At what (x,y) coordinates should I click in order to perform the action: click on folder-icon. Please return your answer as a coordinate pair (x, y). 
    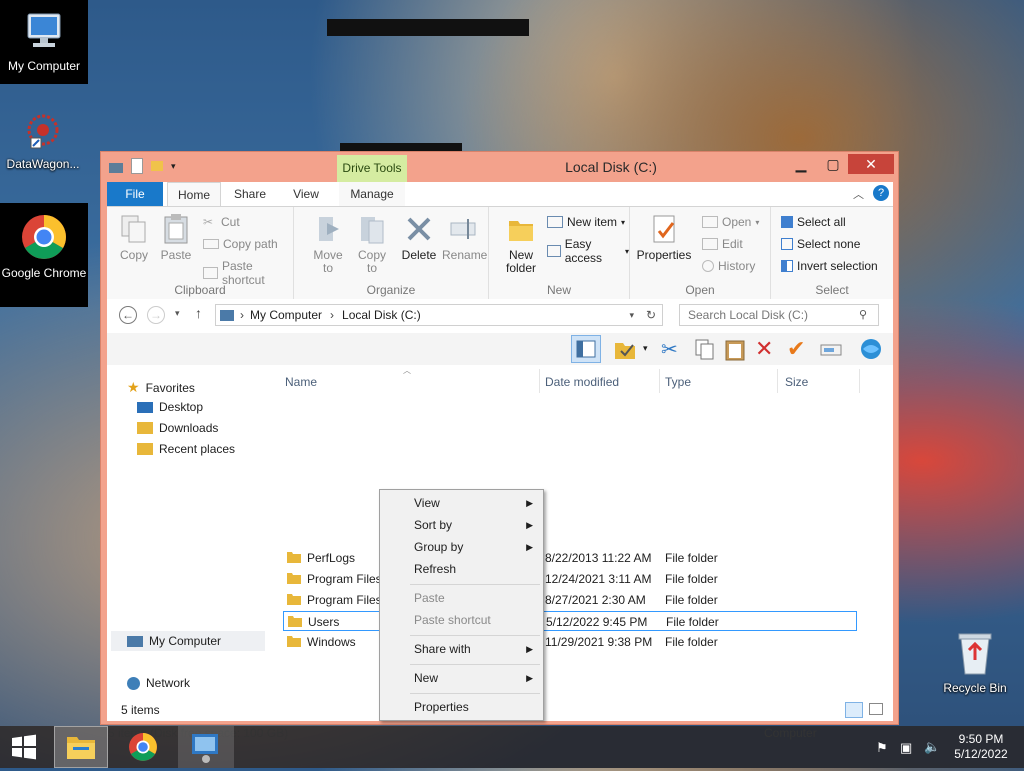
    Looking at the image, I should click on (294, 641).